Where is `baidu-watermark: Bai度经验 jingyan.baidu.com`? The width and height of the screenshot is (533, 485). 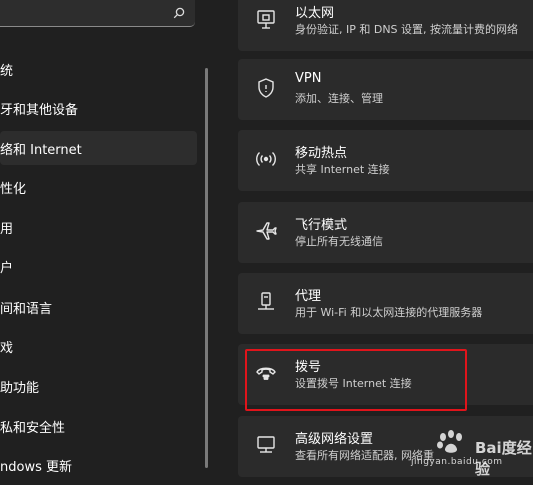
baidu-watermark: Bai度经验 jingyan.baidu.com is located at coordinates (469, 451).